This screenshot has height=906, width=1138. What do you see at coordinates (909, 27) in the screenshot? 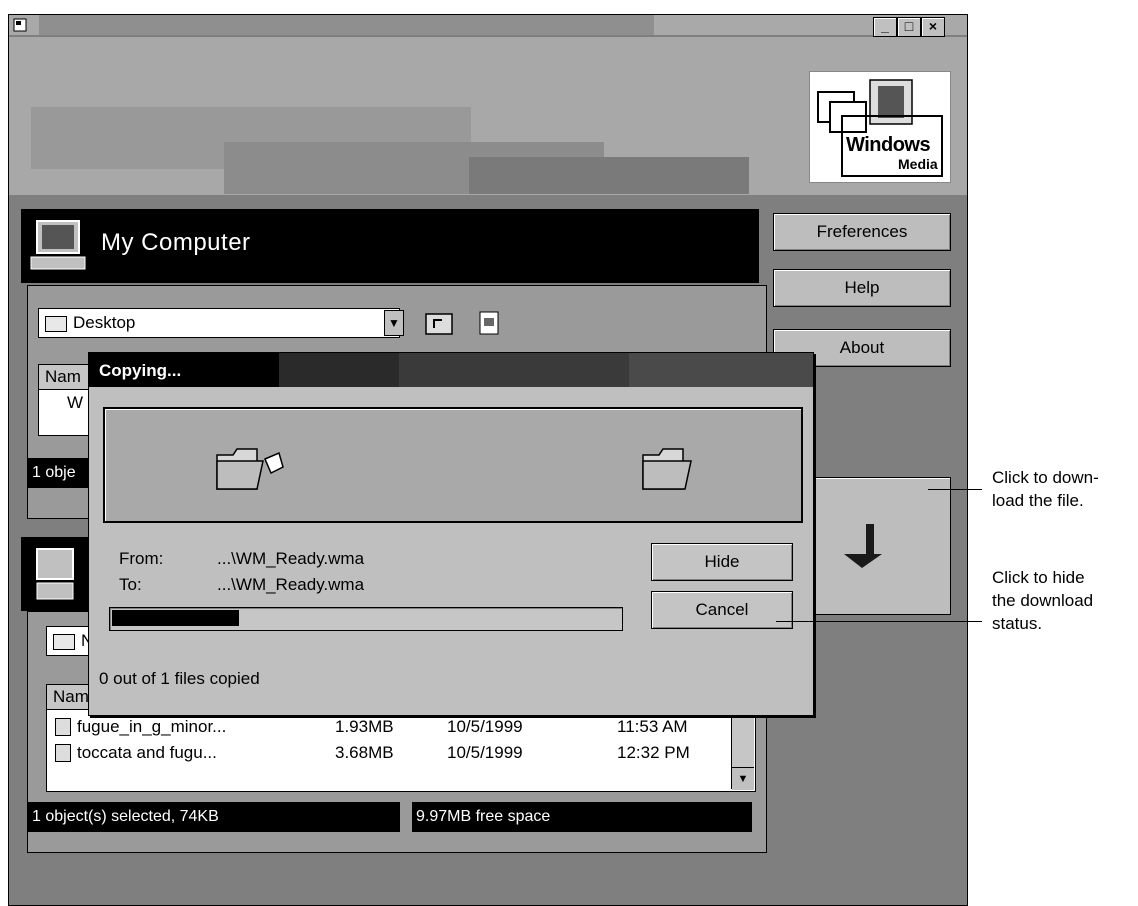
I see `maximize-button: □` at bounding box center [909, 27].